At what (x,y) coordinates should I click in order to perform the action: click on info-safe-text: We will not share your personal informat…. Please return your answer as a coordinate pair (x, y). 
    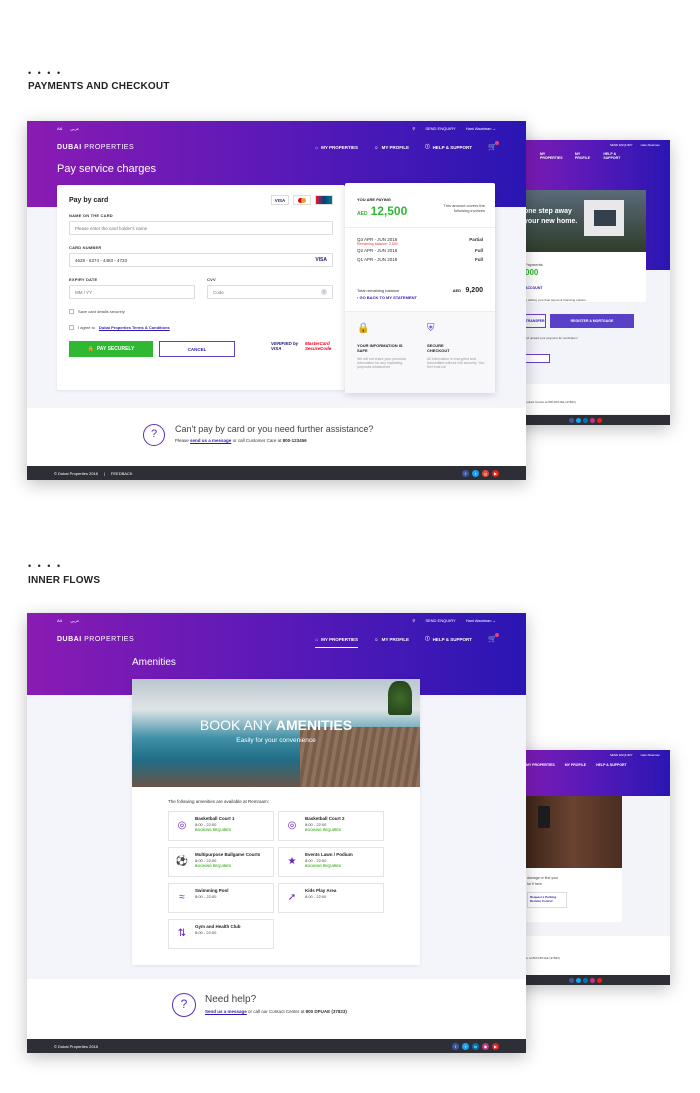
    Looking at the image, I should click on (381, 363).